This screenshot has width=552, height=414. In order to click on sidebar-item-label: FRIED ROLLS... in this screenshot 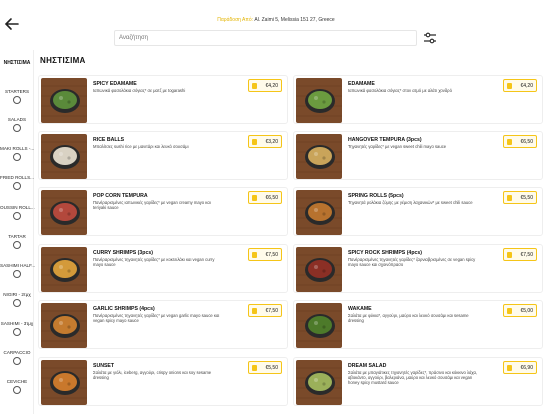, I will do `click(17, 177)`.